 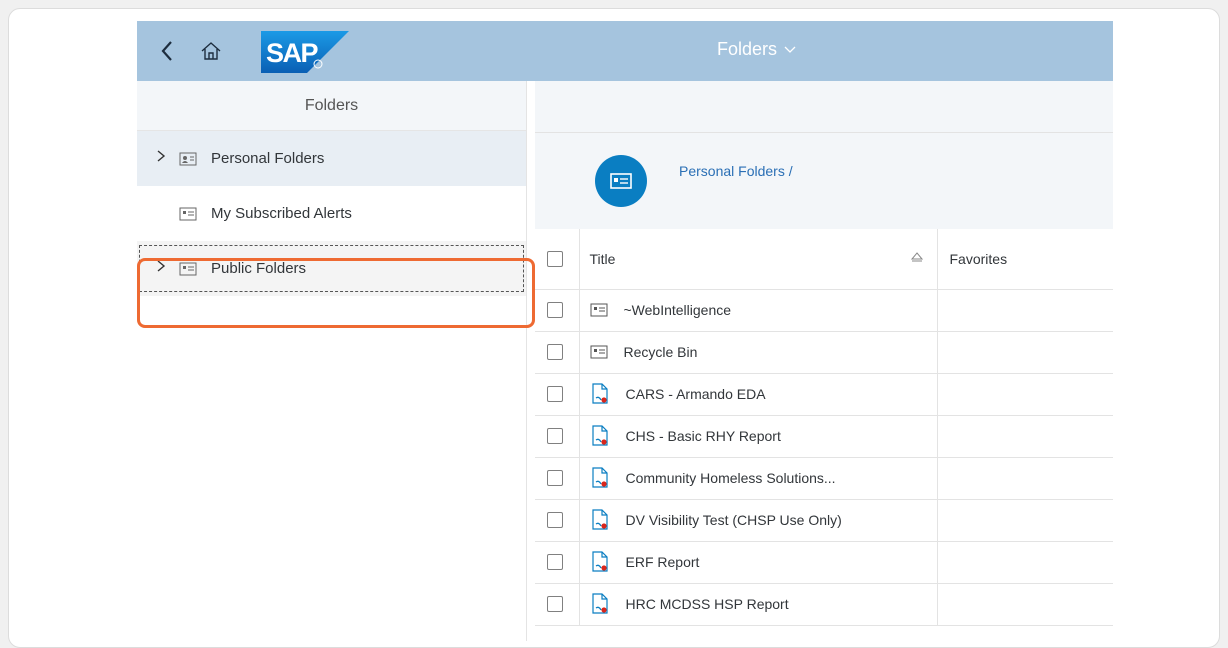 What do you see at coordinates (707, 604) in the screenshot?
I see `row-title: HRC MCDSS HSP Report` at bounding box center [707, 604].